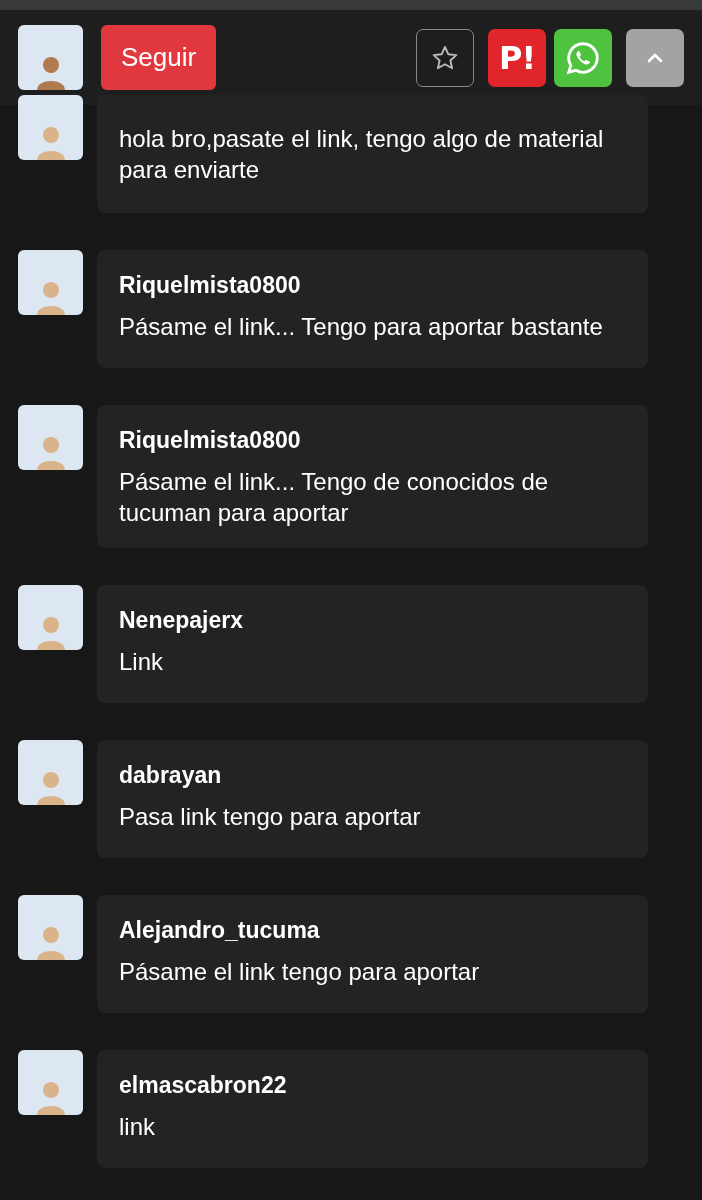  Describe the element at coordinates (137, 1127) in the screenshot. I see `comment-text: link` at that location.